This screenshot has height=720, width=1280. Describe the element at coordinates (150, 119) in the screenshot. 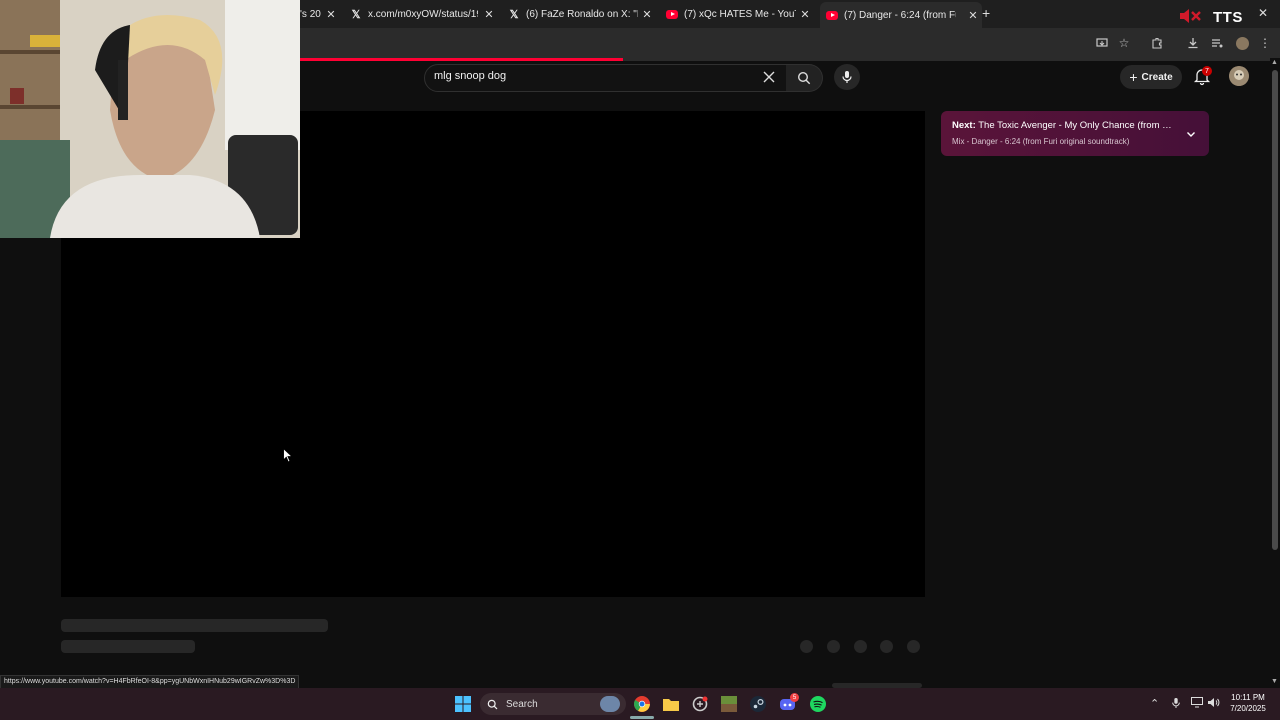

I see `webcam-overlay` at that location.